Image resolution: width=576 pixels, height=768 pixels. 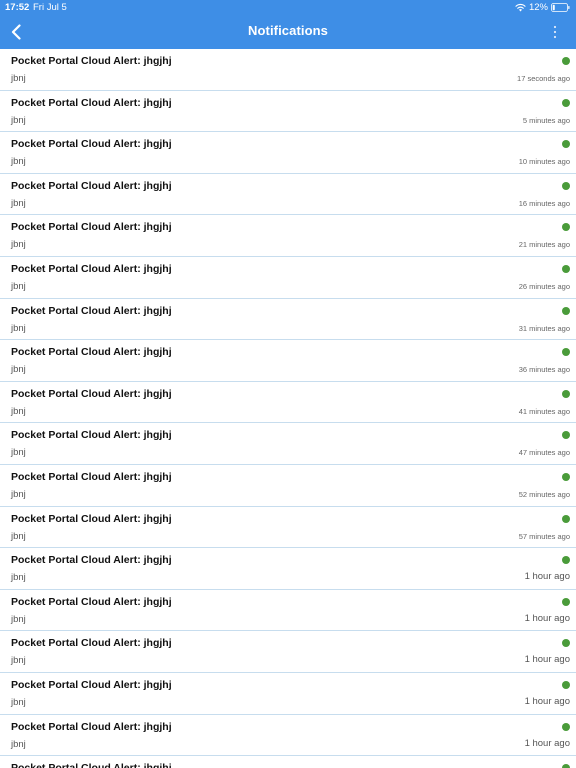 What do you see at coordinates (544, 494) in the screenshot?
I see `notification-timestamp: 52 minutes ago` at bounding box center [544, 494].